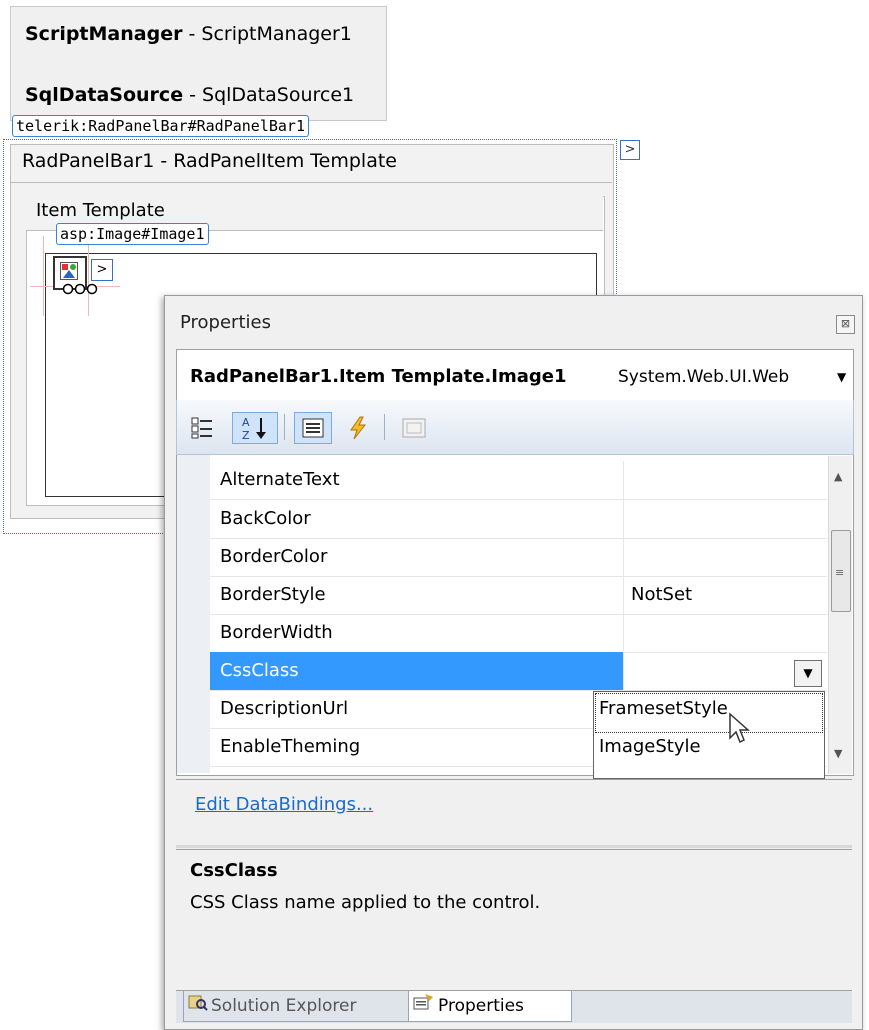 This screenshot has width=869, height=1030. Describe the element at coordinates (358, 428) in the screenshot. I see `events-icon` at that location.